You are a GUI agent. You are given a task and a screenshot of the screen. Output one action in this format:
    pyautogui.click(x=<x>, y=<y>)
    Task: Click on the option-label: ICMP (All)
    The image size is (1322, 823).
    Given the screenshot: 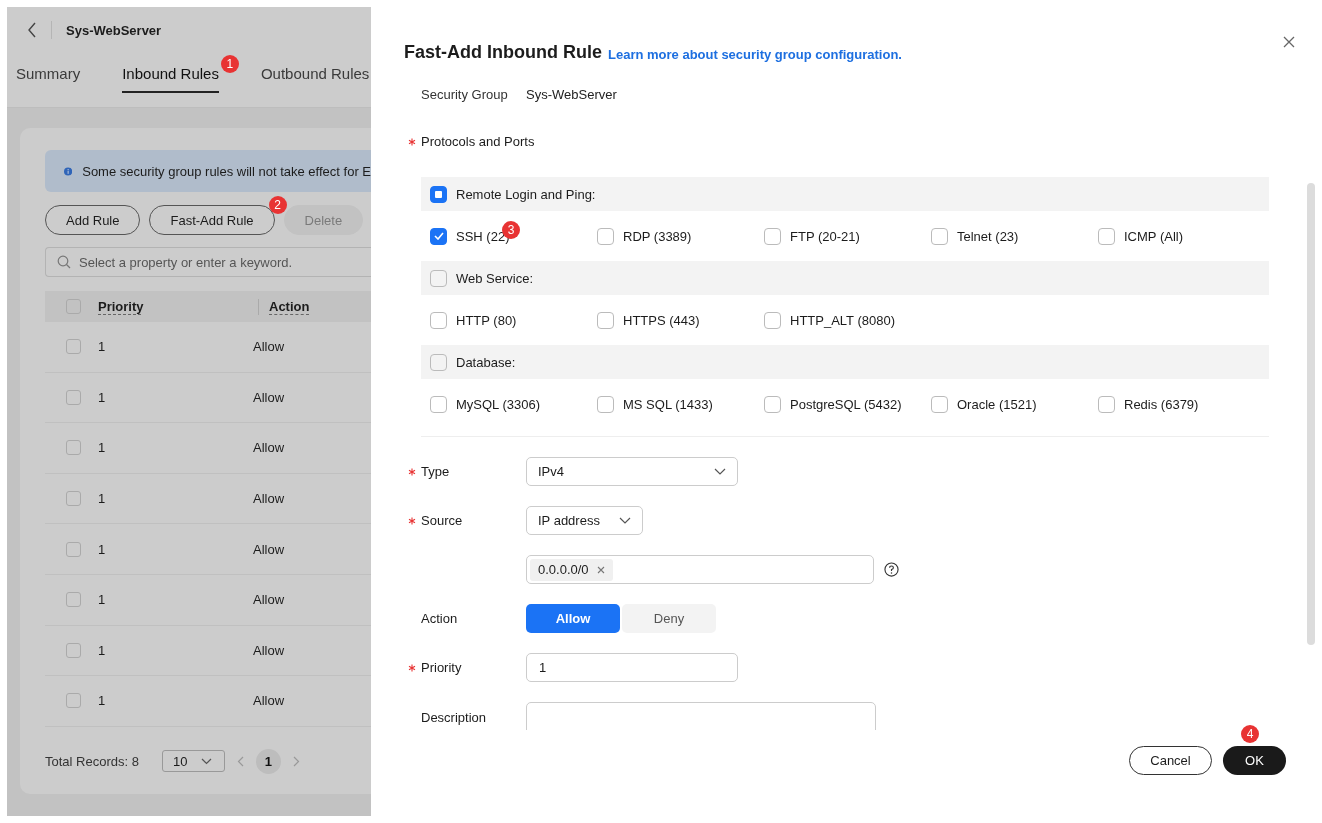 What is the action you would take?
    pyautogui.click(x=1153, y=236)
    